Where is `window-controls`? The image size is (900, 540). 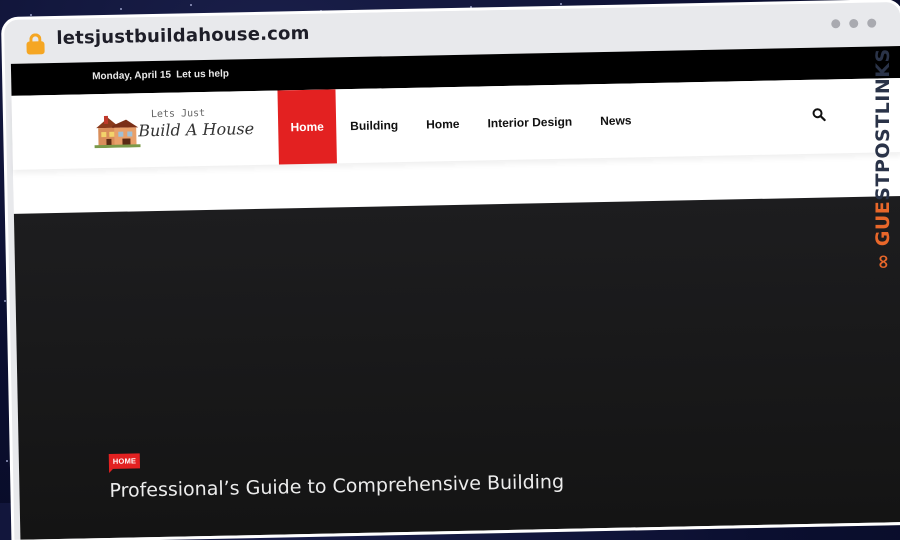
window-controls is located at coordinates (854, 23).